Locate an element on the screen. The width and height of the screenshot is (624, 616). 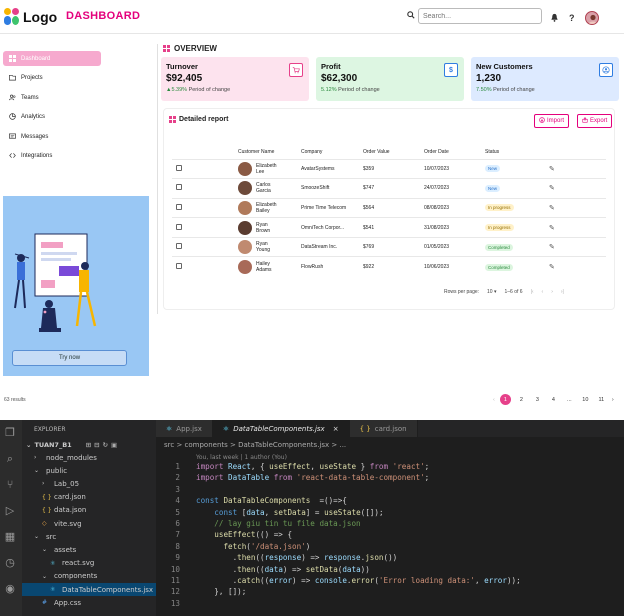
explorer-actions: ⊞⊟↻▣ is located at coordinates (103, 445).